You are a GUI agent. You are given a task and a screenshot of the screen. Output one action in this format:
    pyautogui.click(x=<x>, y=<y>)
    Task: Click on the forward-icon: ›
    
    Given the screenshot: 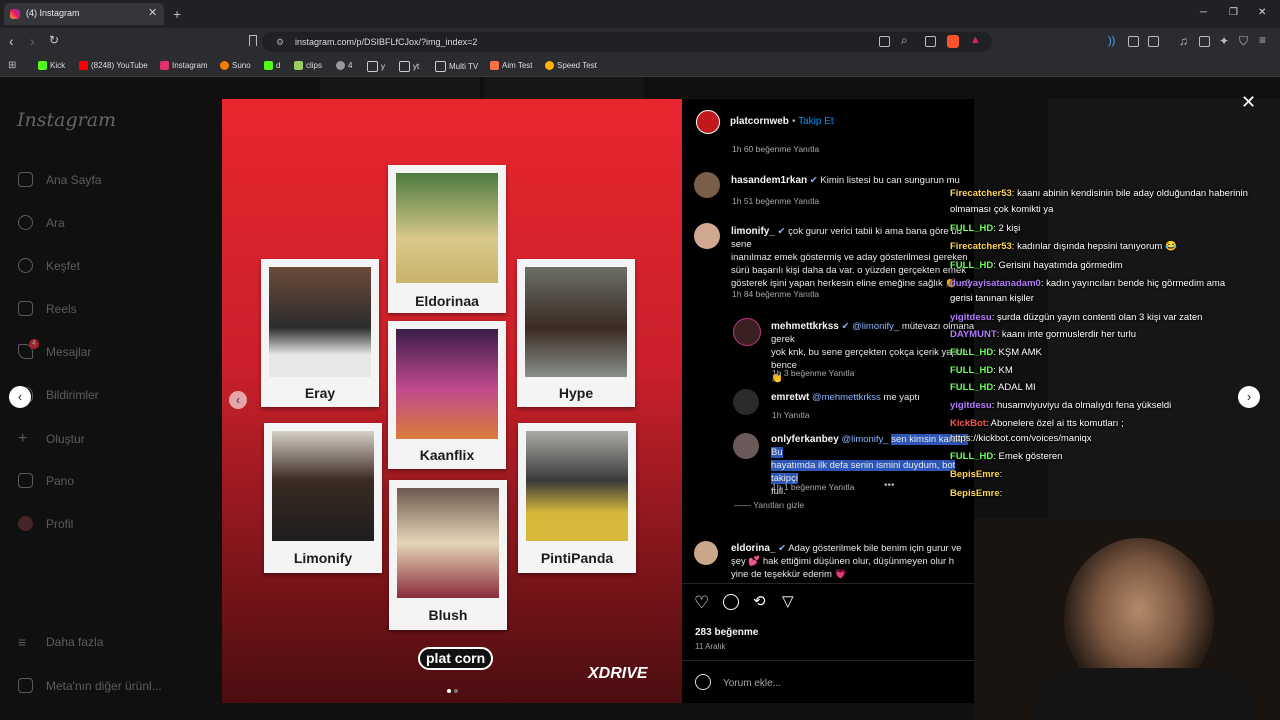 What is the action you would take?
    pyautogui.click(x=32, y=41)
    